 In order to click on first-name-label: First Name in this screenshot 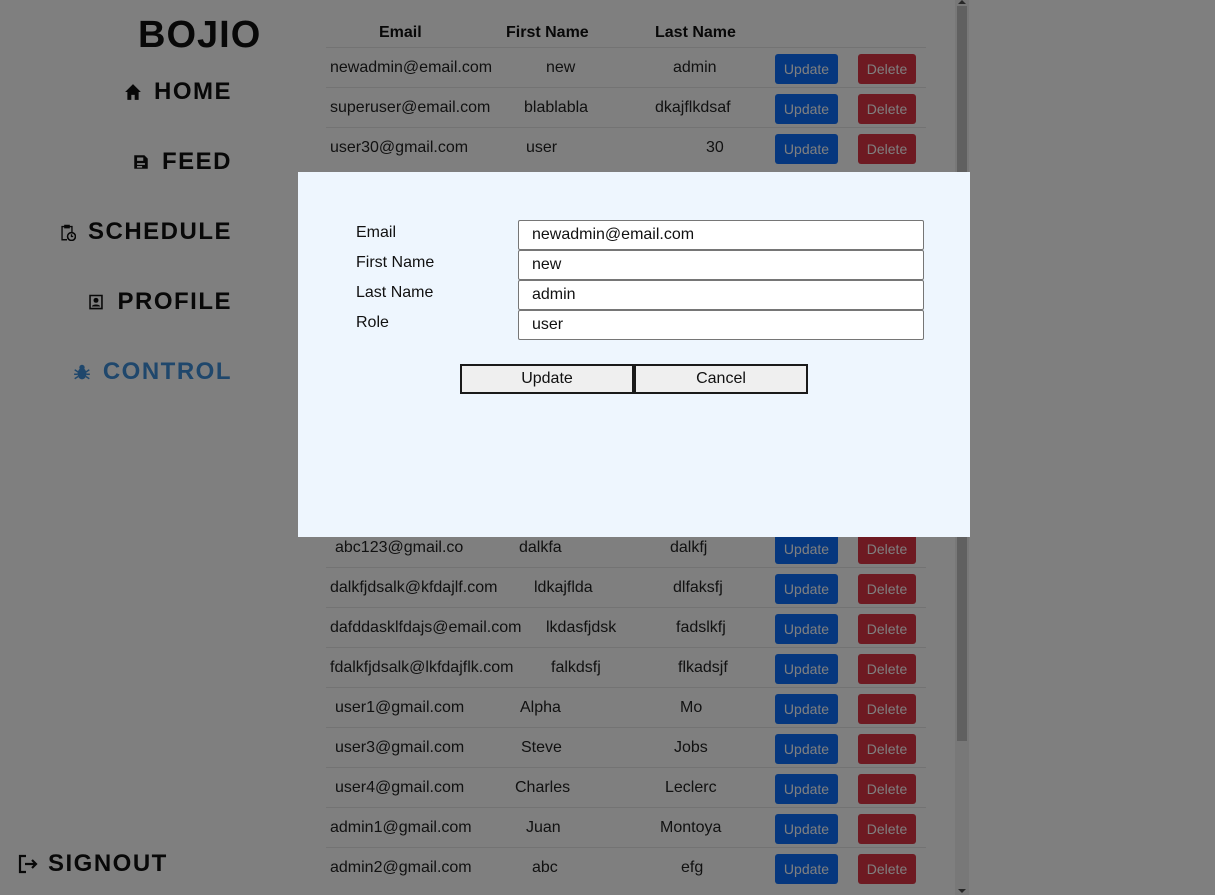, I will do `click(395, 262)`.